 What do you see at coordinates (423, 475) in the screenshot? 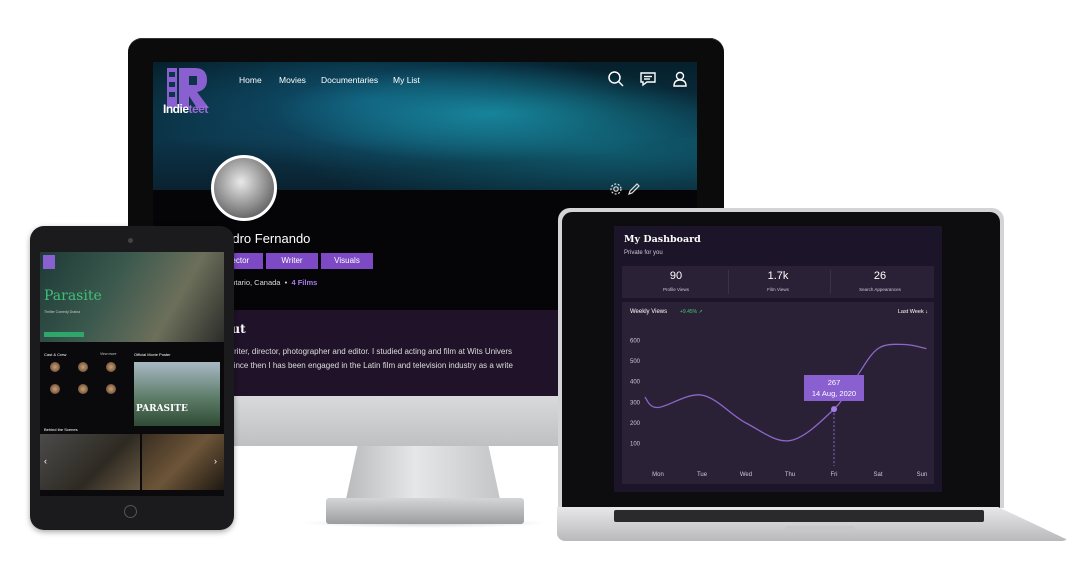
I see `monitor-stand` at bounding box center [423, 475].